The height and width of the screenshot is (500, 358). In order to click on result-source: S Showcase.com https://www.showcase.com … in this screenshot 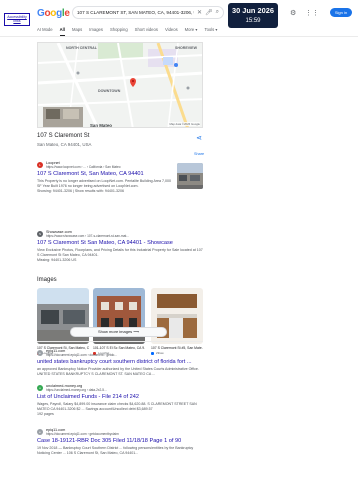, I will do `click(120, 234)`.